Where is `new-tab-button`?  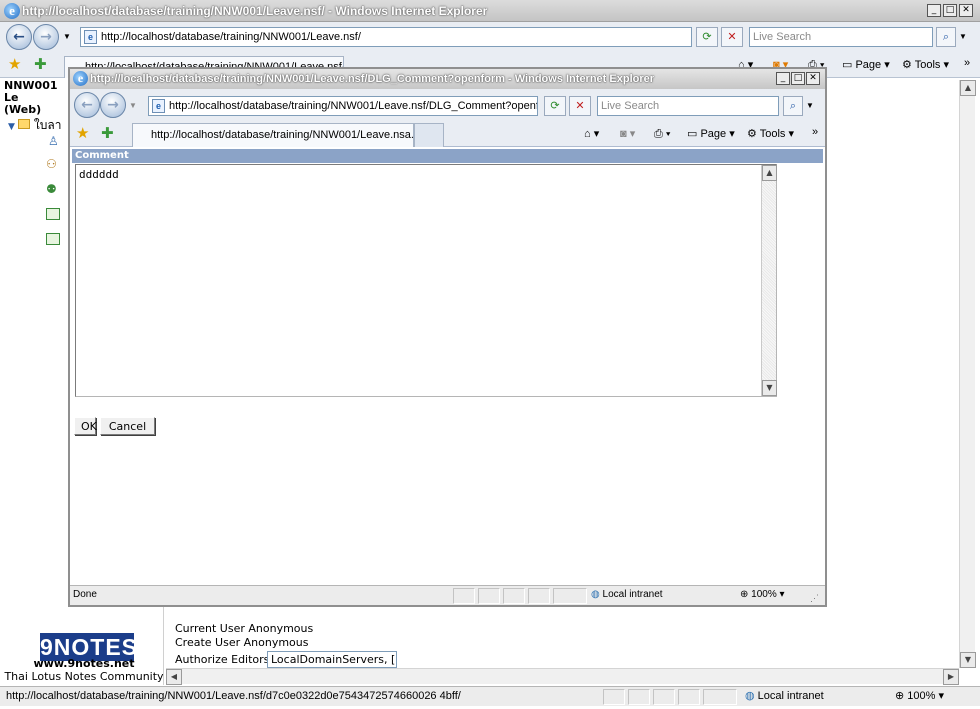
new-tab-button is located at coordinates (429, 135).